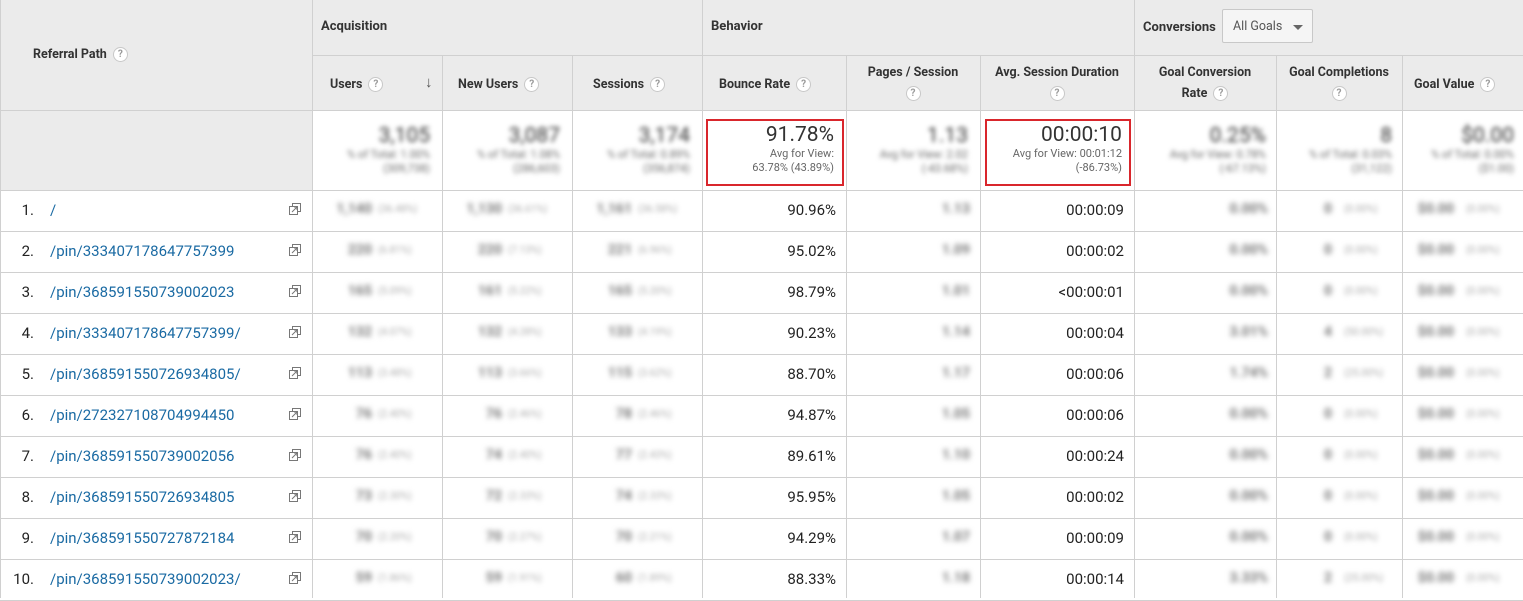  Describe the element at coordinates (499, 84) in the screenshot. I see `column-header-new-users: New Users?` at that location.